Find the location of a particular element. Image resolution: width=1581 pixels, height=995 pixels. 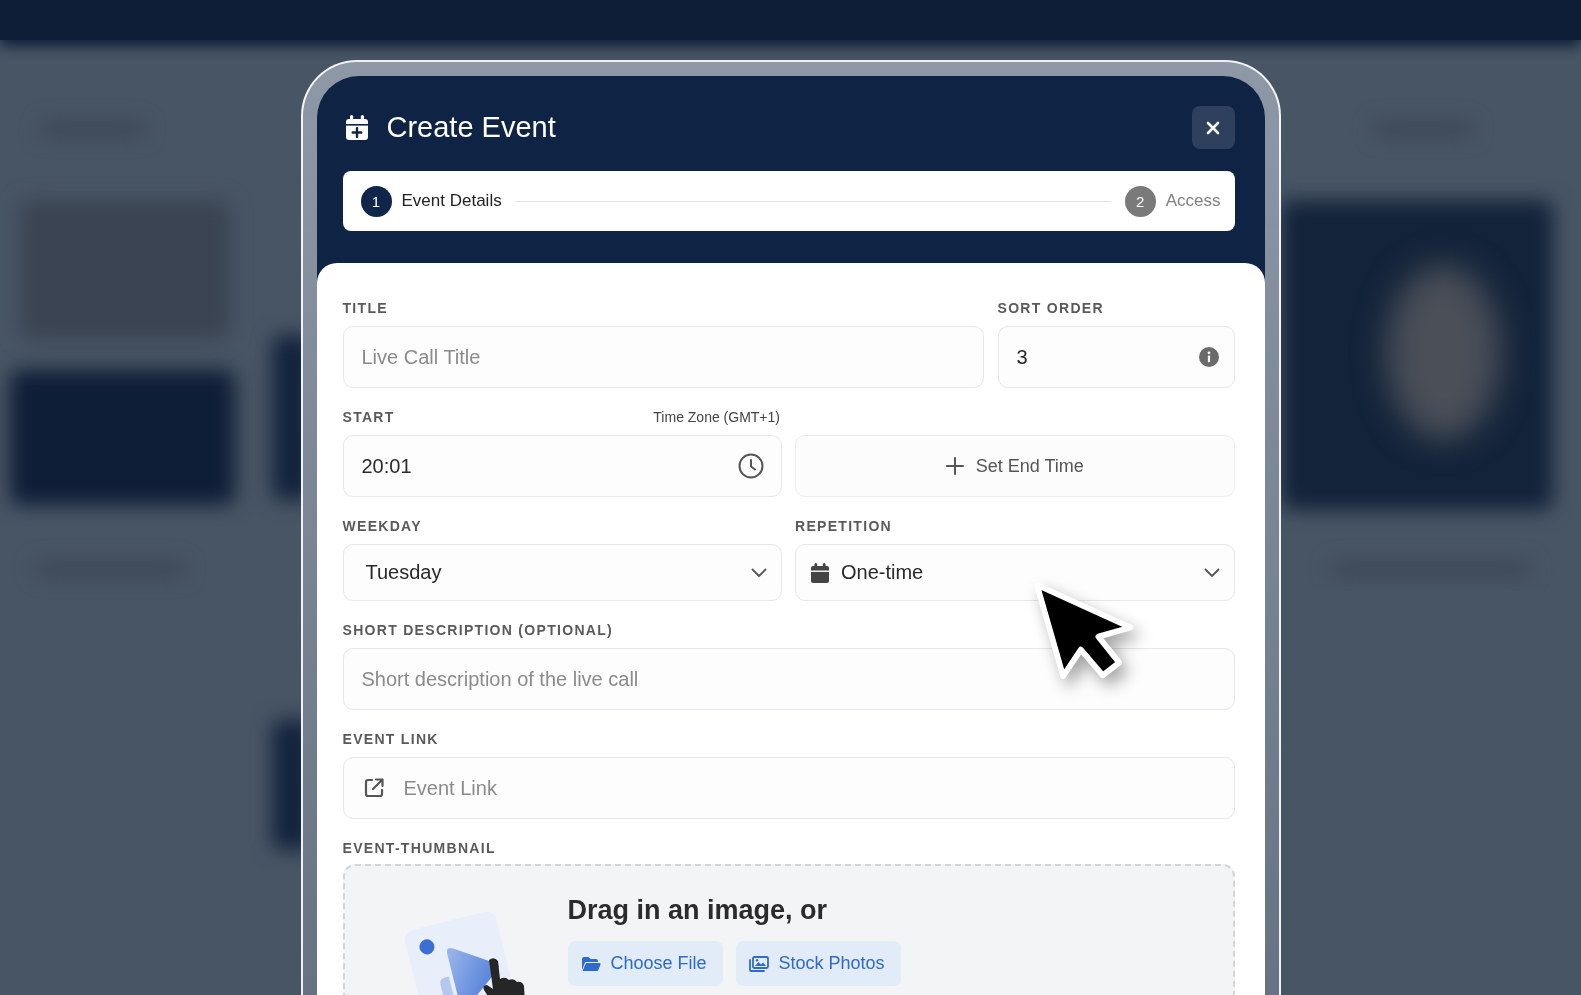

field-label: SORT ORDER is located at coordinates (1051, 308).